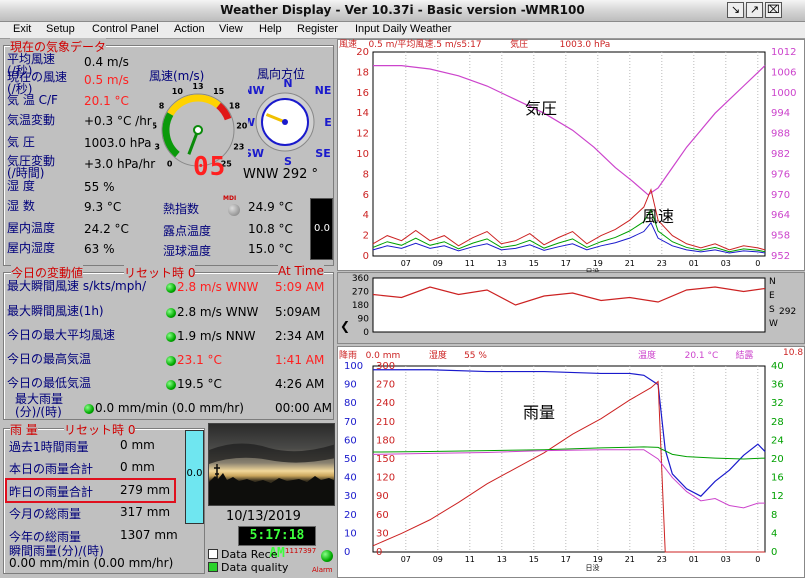 The width and height of the screenshot is (805, 578). I want to click on current-row-value: +3.0 hPa/hr, so click(120, 164).